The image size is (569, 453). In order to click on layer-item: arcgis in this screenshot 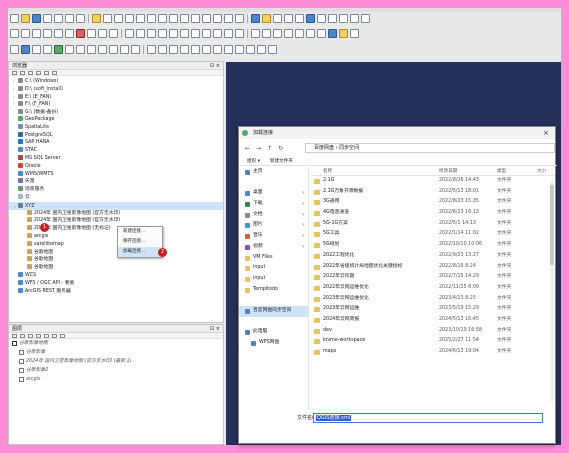, I will do `click(116, 379)`.